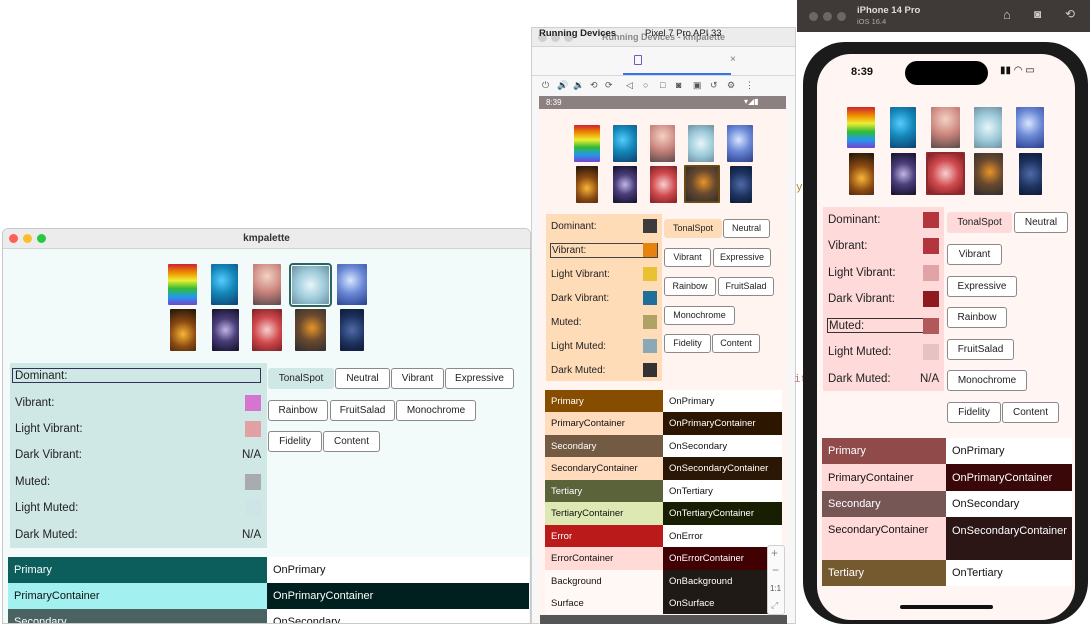  What do you see at coordinates (722, 401) in the screenshot?
I see `role-cell-on-primary: OnPrimary` at bounding box center [722, 401].